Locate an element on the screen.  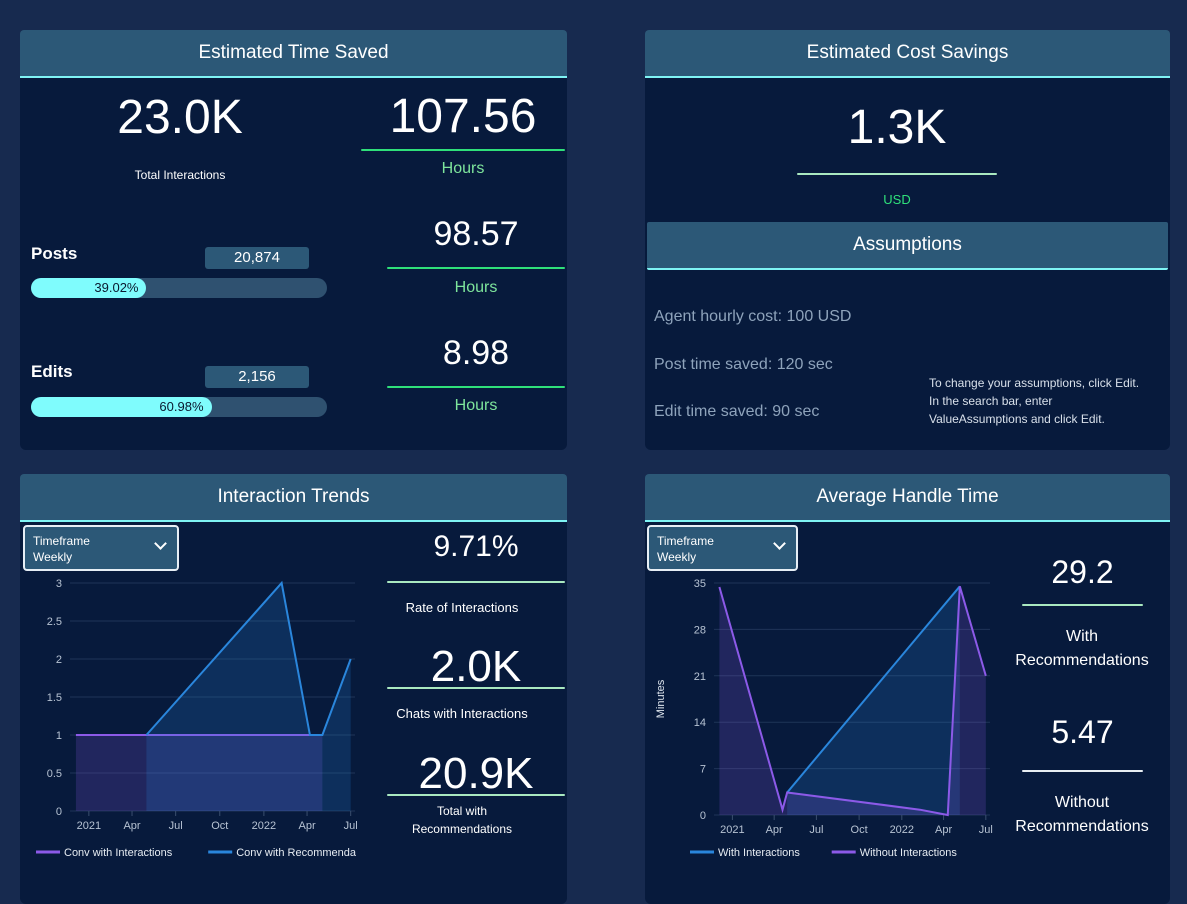
assumptions-header: Assumptions is located at coordinates (907, 246).